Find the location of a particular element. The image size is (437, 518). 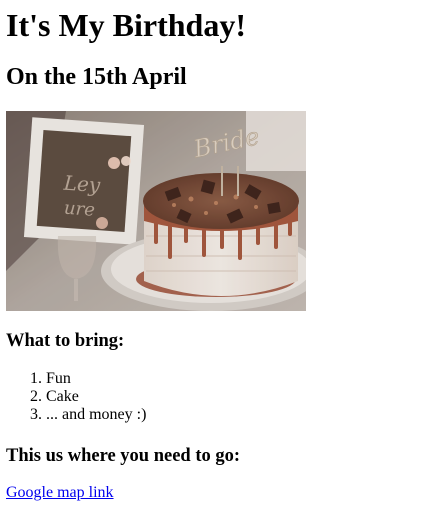

list-item: ... and money :) is located at coordinates (96, 415).